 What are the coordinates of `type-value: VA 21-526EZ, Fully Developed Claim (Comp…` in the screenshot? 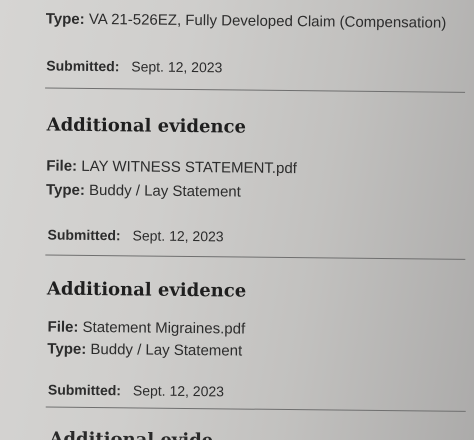 It's located at (267, 21).